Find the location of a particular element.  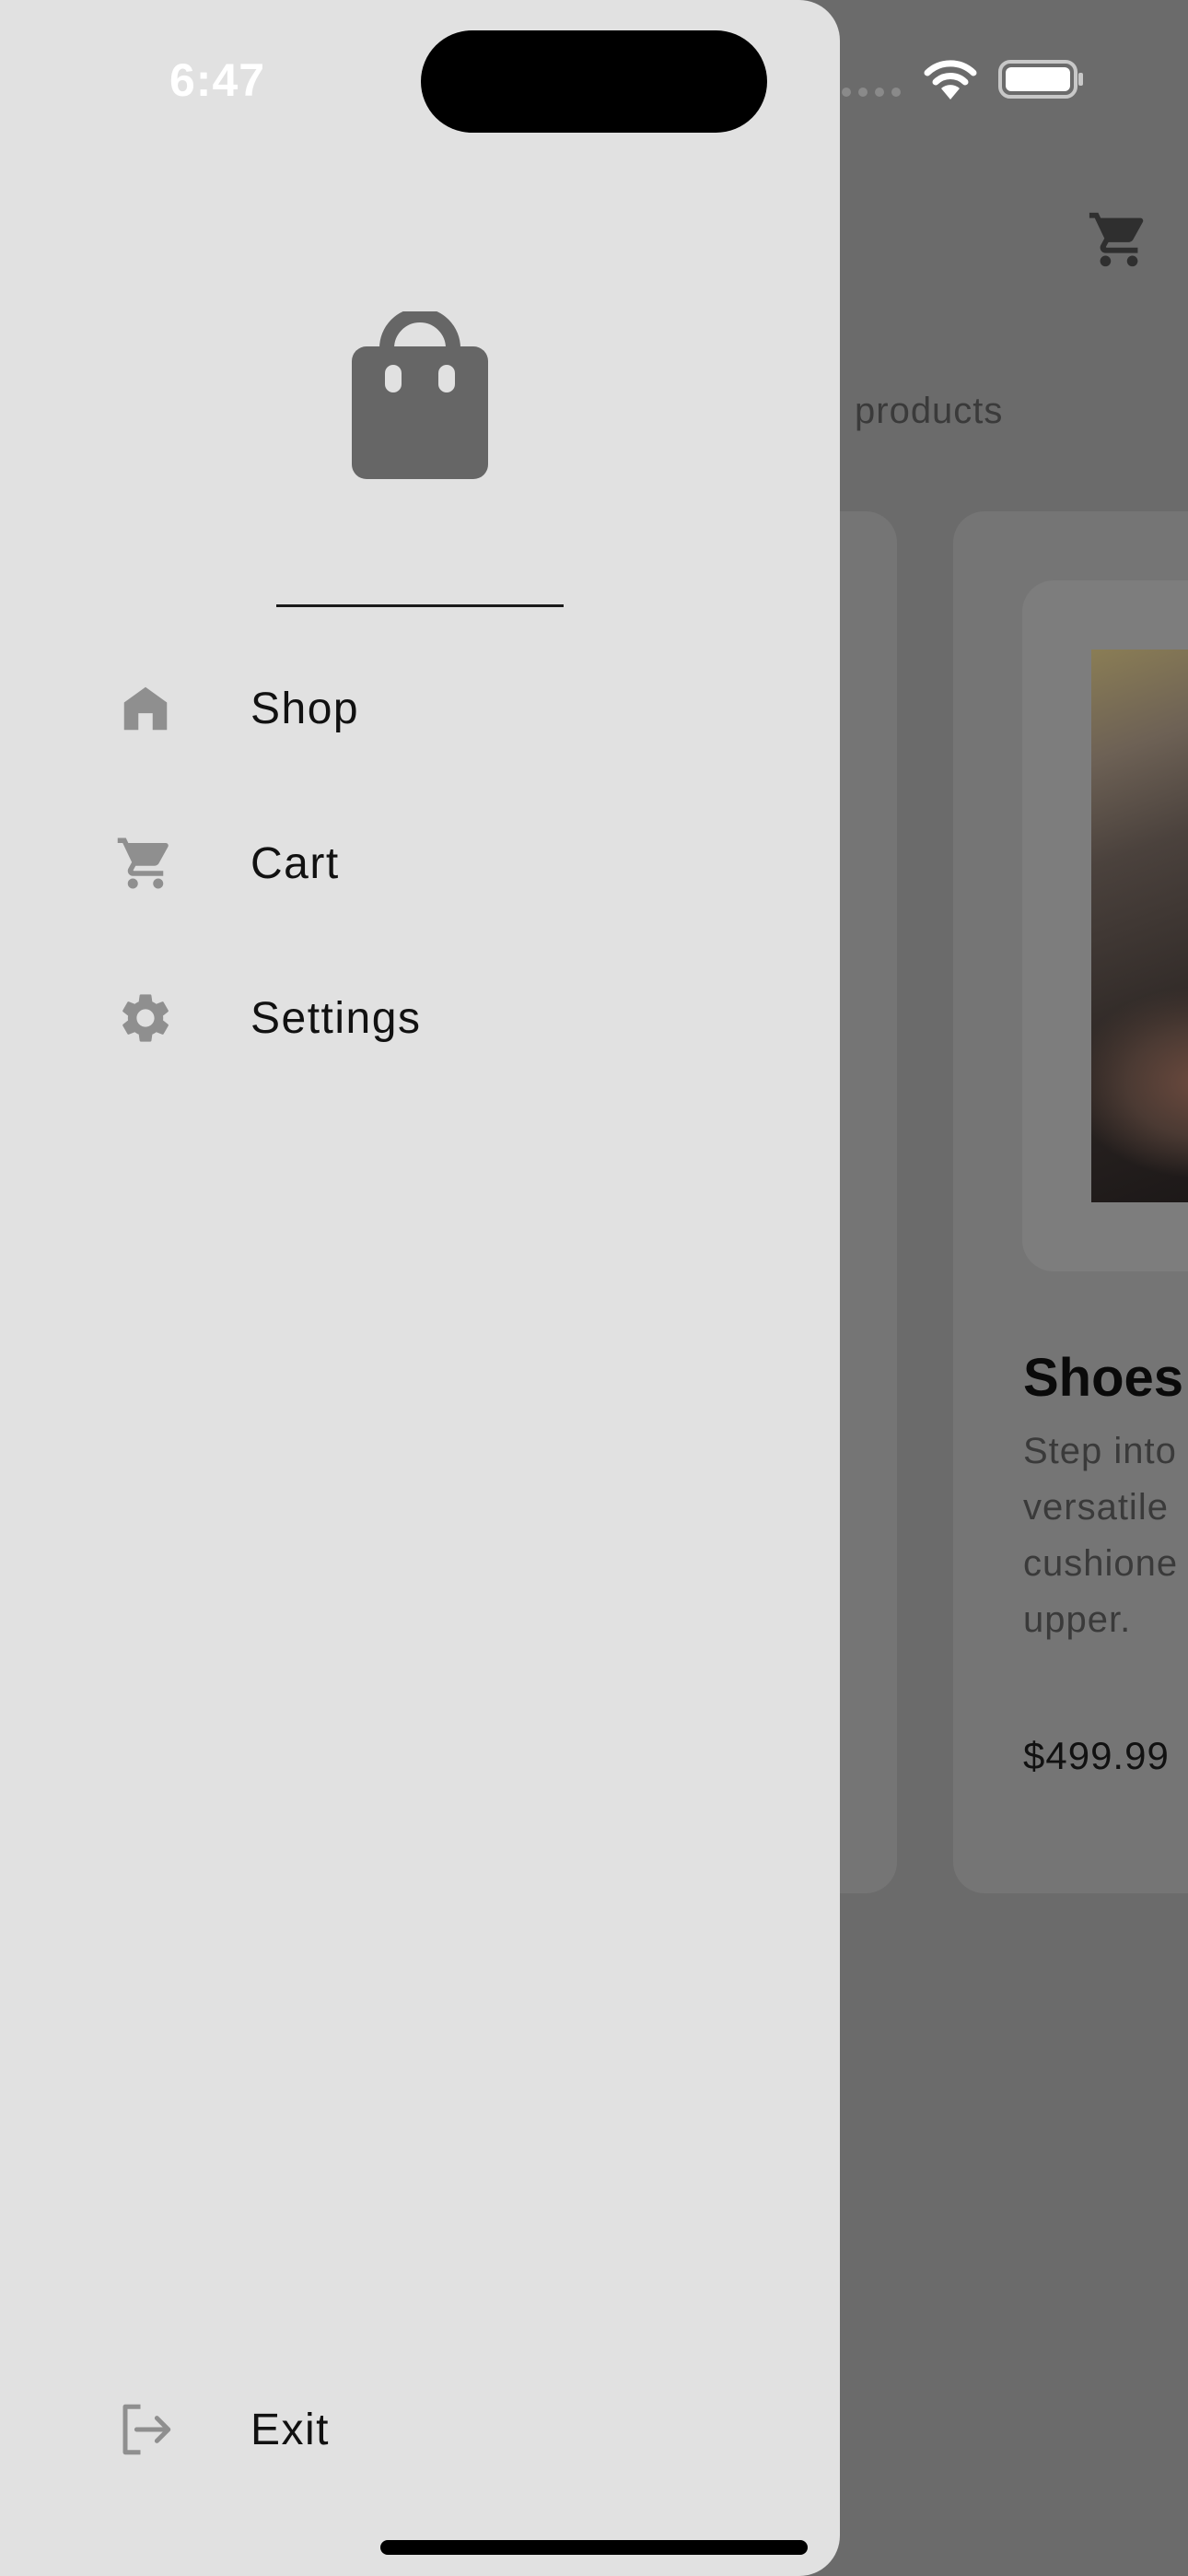

dynamic-island is located at coordinates (594, 81).